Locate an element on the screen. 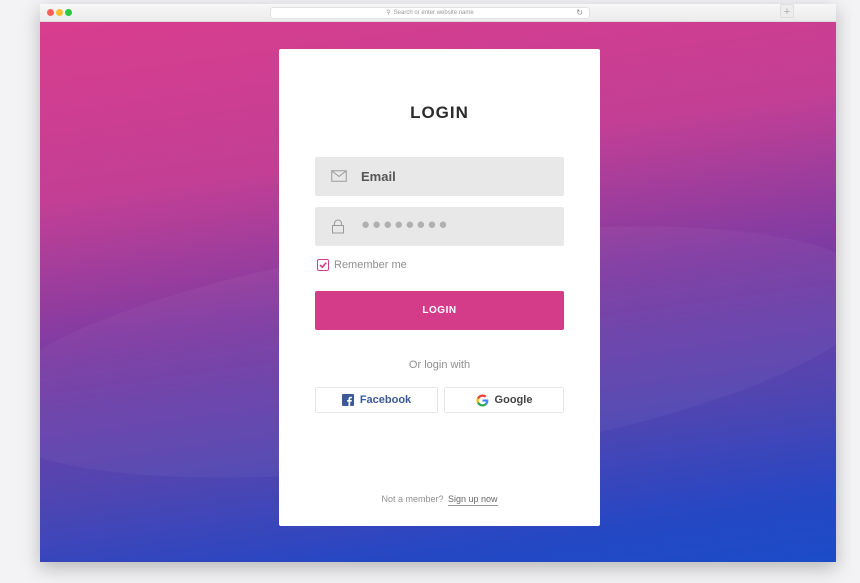  google-icon is located at coordinates (482, 400).